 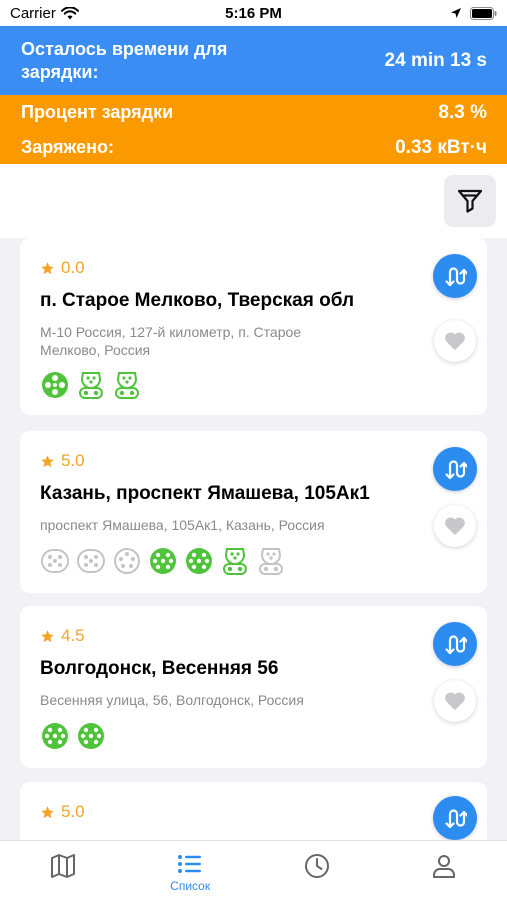 I want to click on charged-energy-label: Заряжено:, so click(x=67, y=147).